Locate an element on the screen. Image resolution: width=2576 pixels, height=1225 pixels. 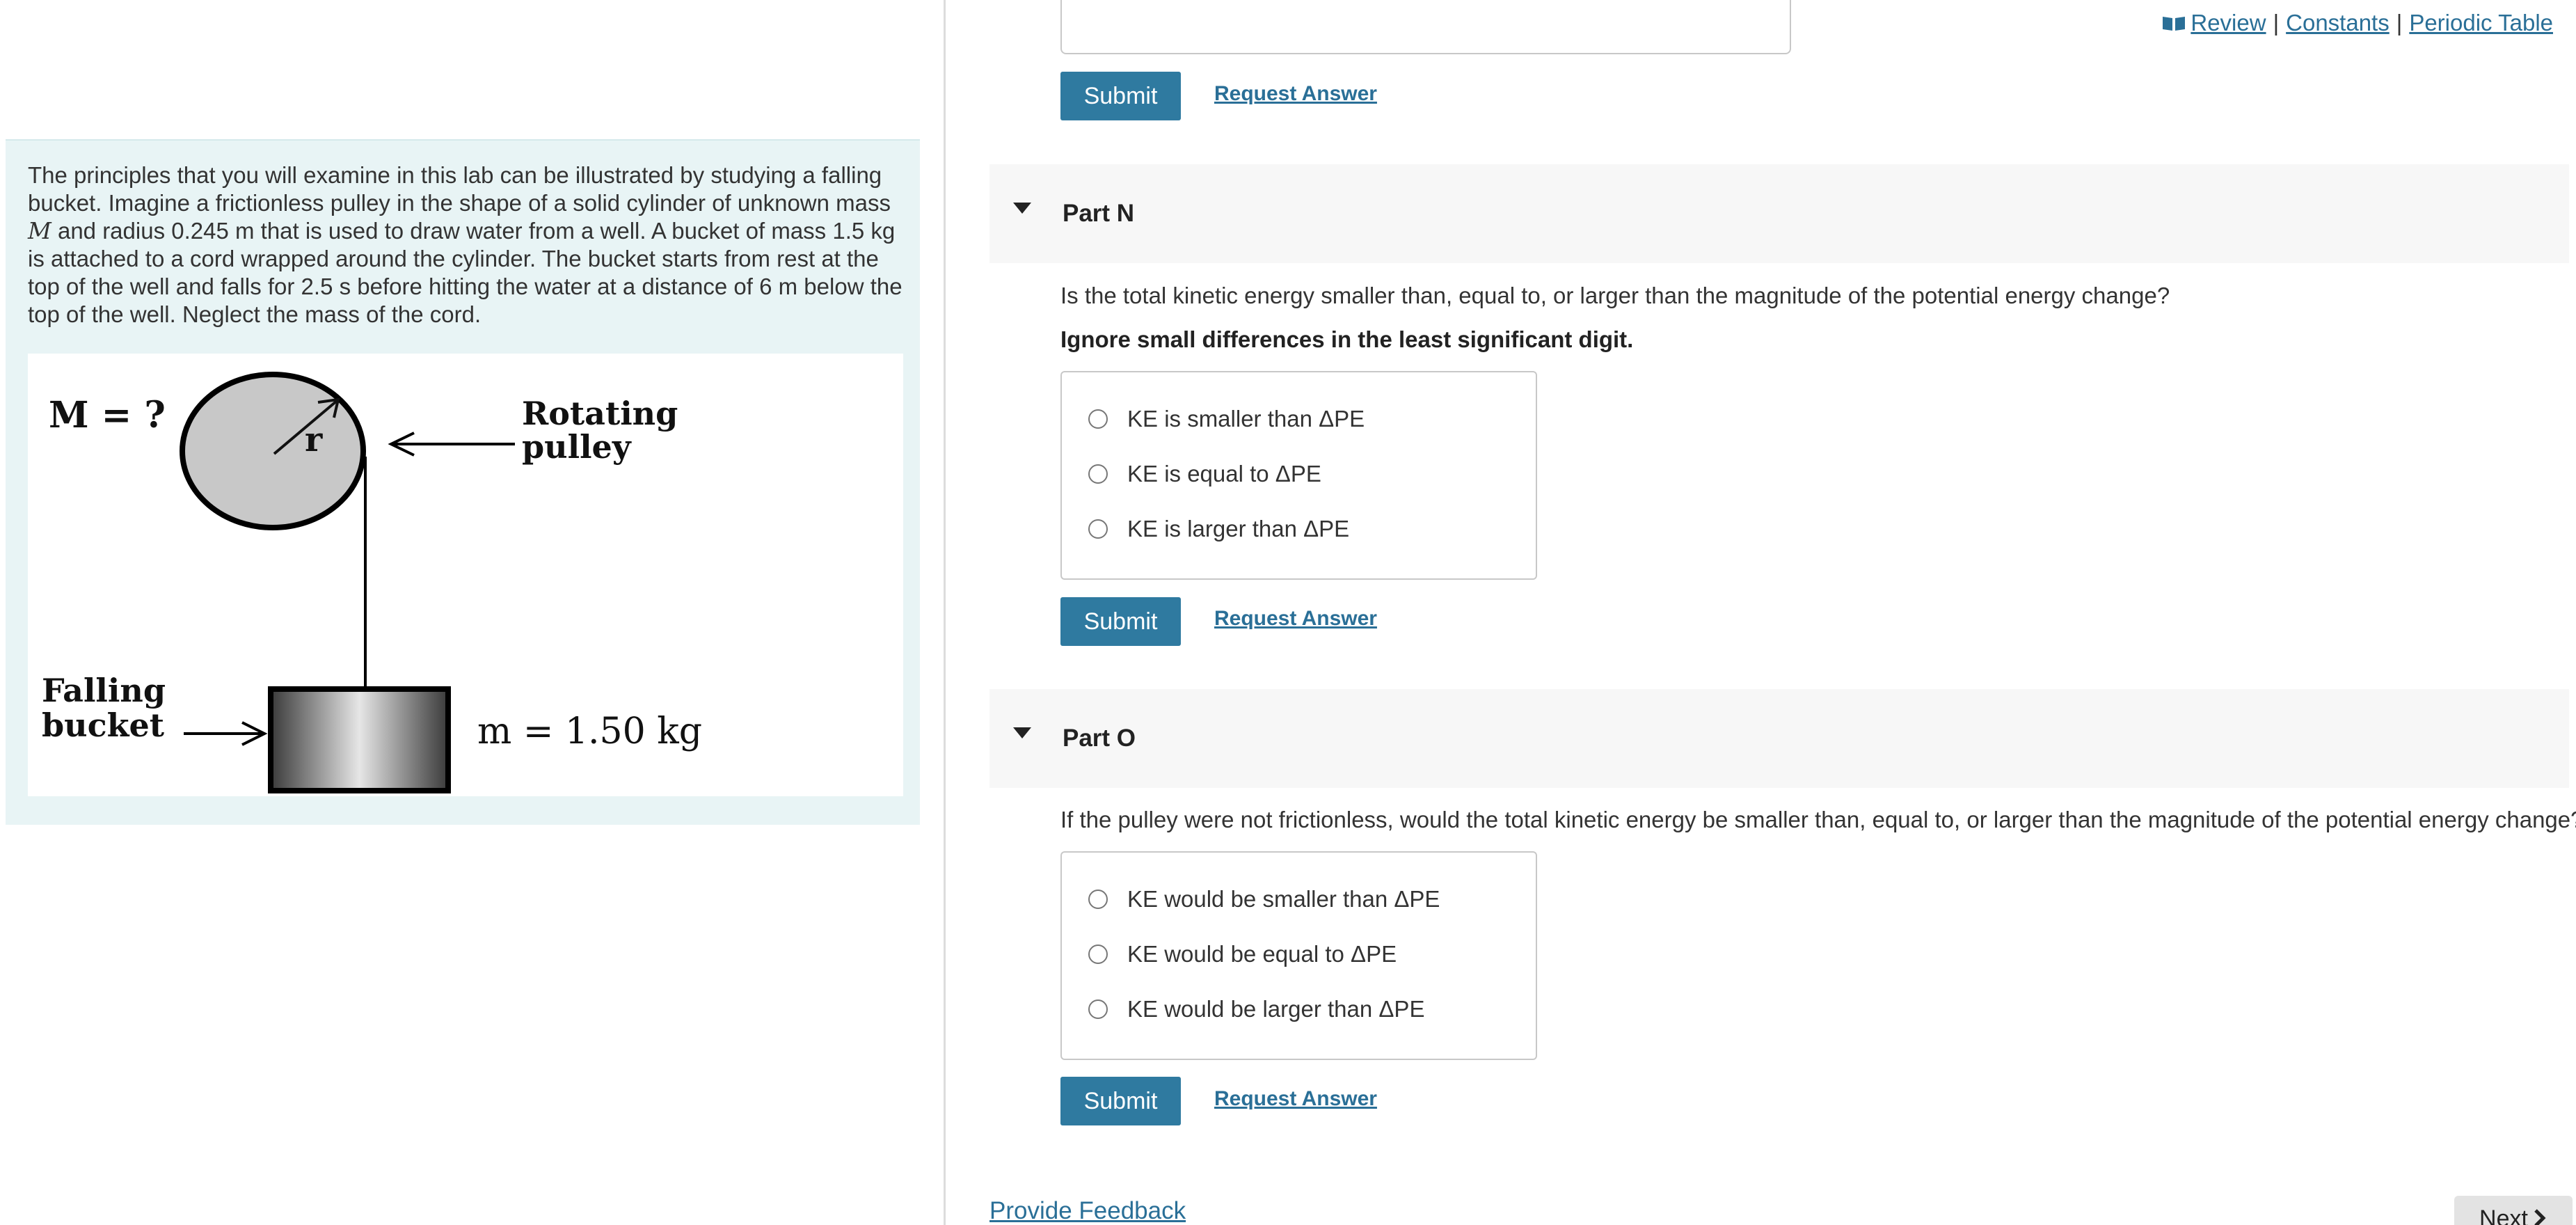
choice-item: KE would be larger than ΔPE is located at coordinates (1256, 1009).